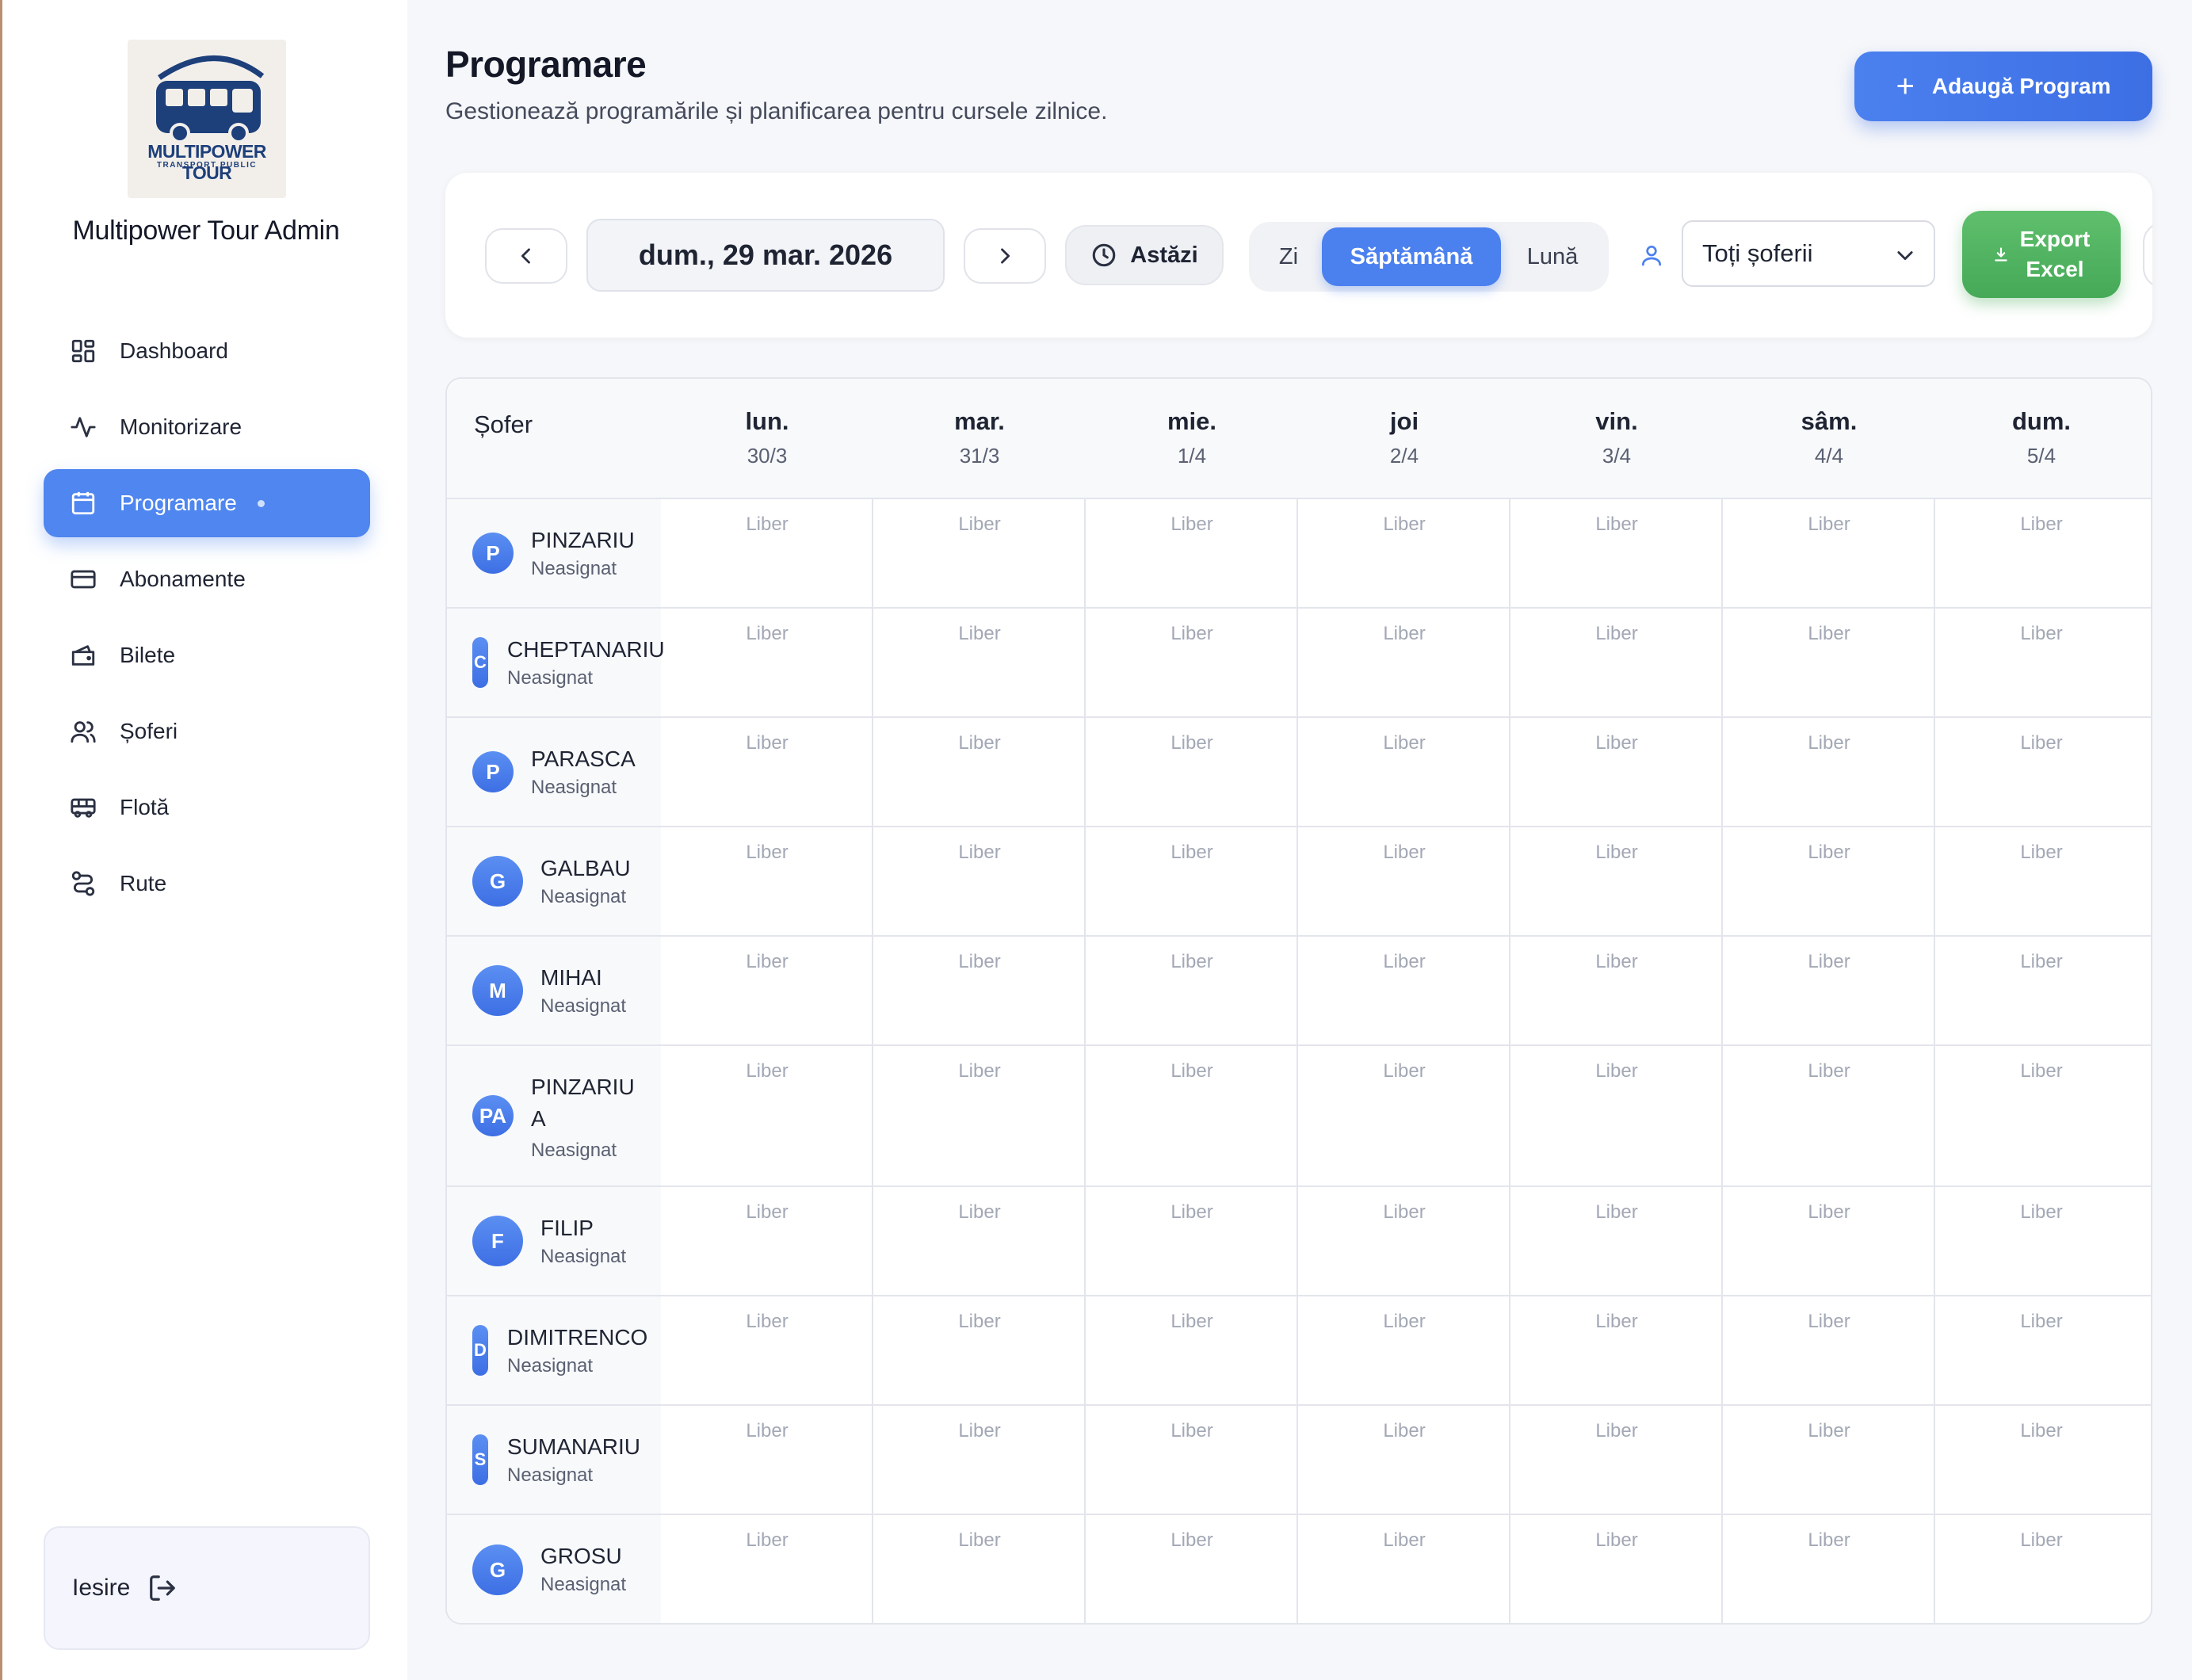 This screenshot has width=2192, height=1680. Describe the element at coordinates (148, 655) in the screenshot. I see `sidebar-item-label: Bilete` at that location.